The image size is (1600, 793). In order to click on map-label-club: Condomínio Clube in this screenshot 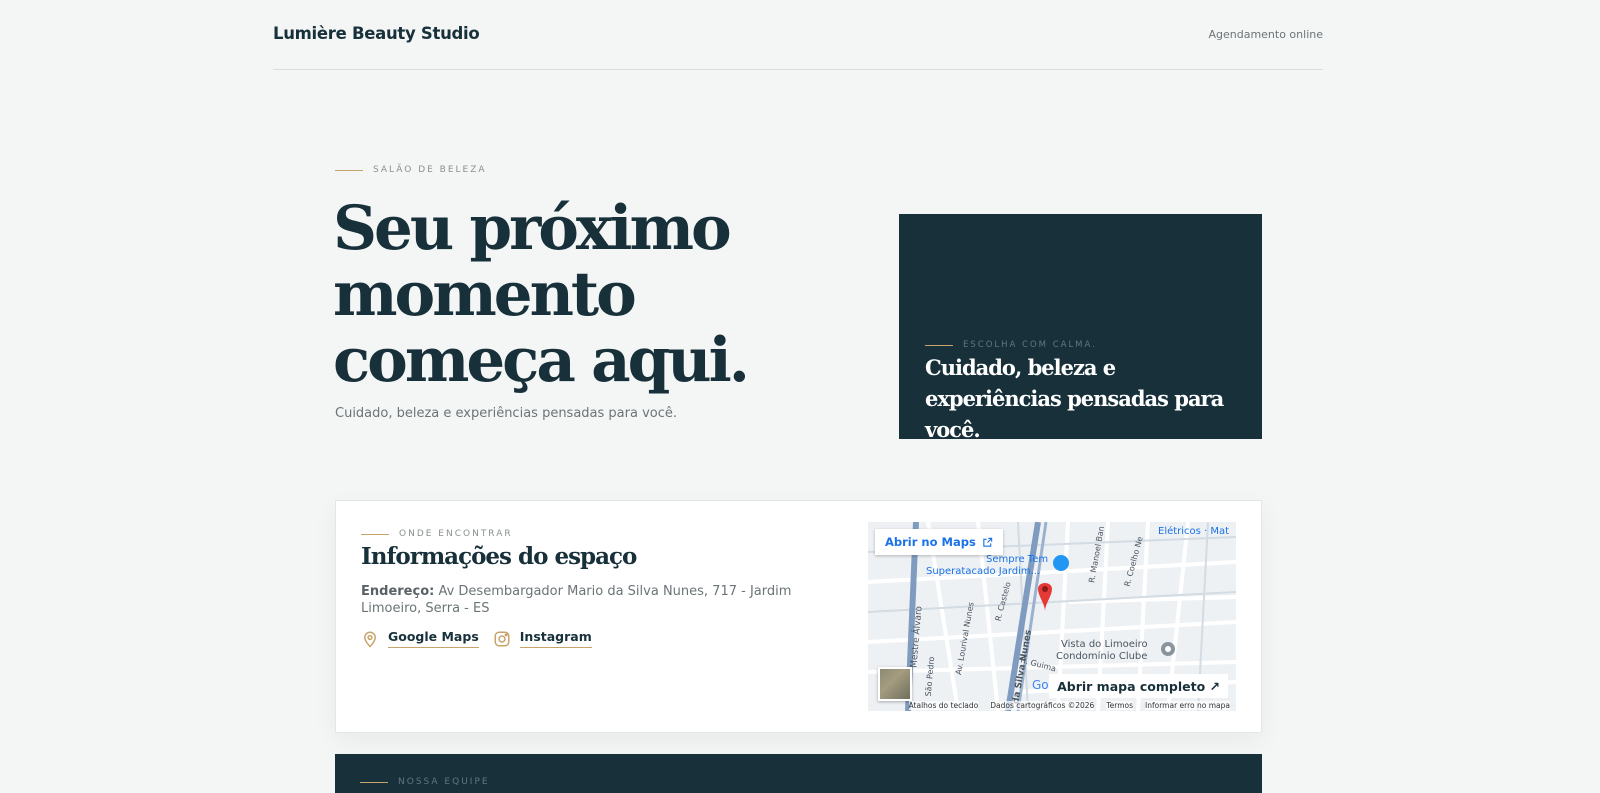, I will do `click(1102, 656)`.